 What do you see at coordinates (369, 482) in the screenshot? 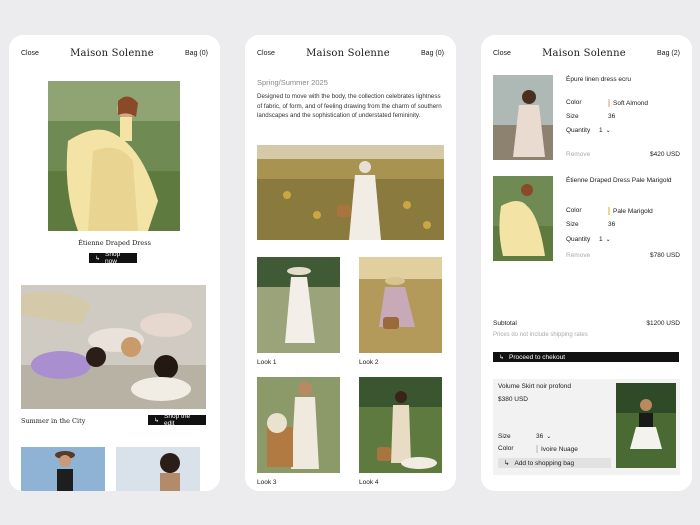
I see `look-4-label: Look 4` at bounding box center [369, 482].